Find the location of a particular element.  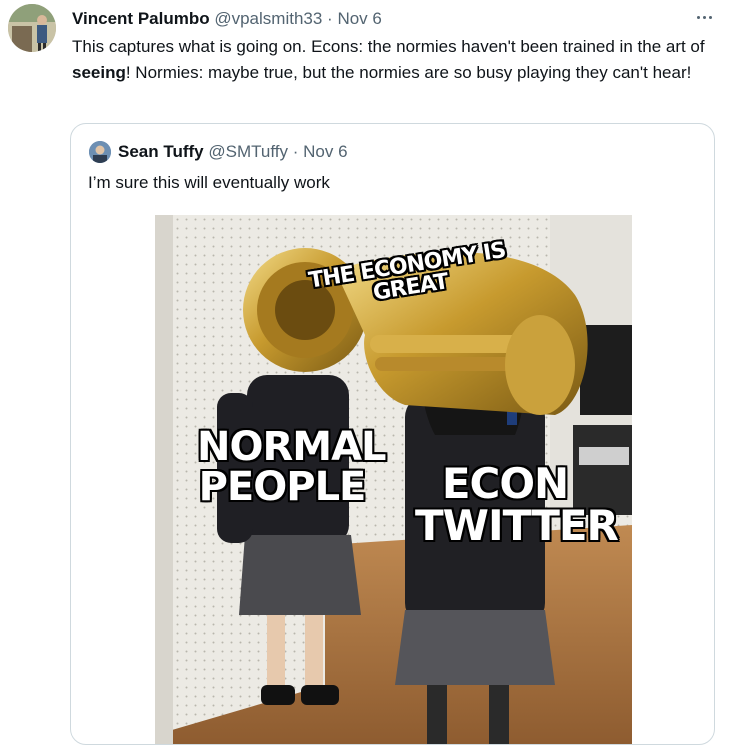

author-name: Vincent Palumbo is located at coordinates (141, 18).